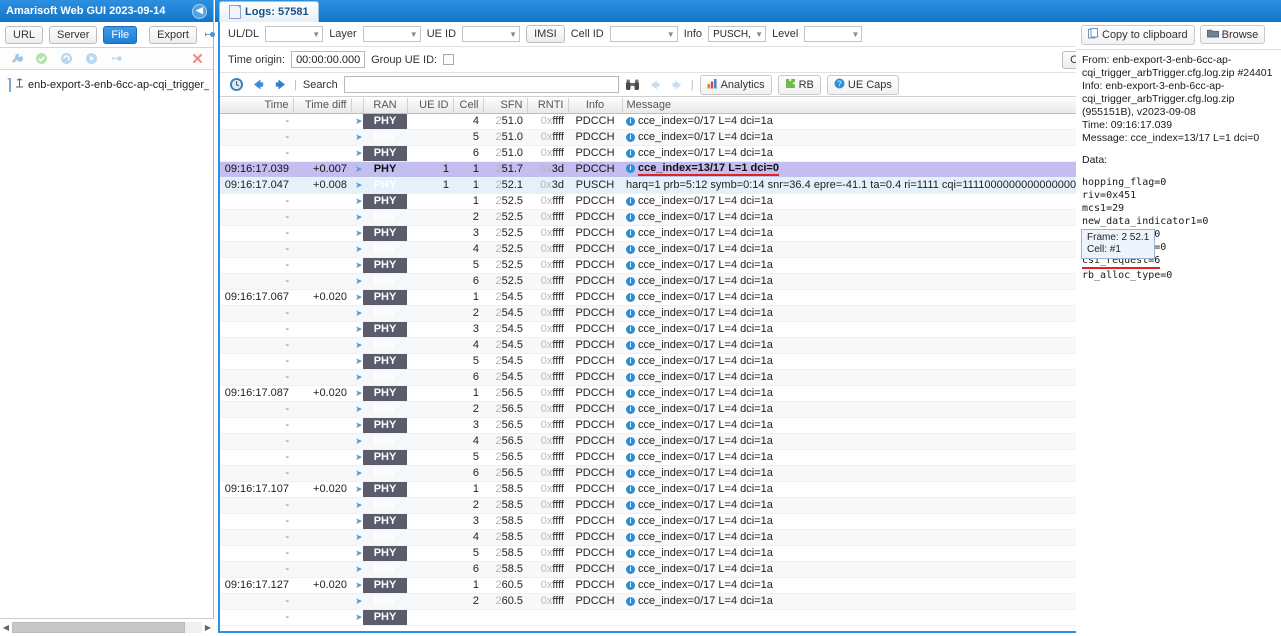  What do you see at coordinates (1138, 34) in the screenshot?
I see `copy-to-clipboard-button: Copy to clipboard` at bounding box center [1138, 34].